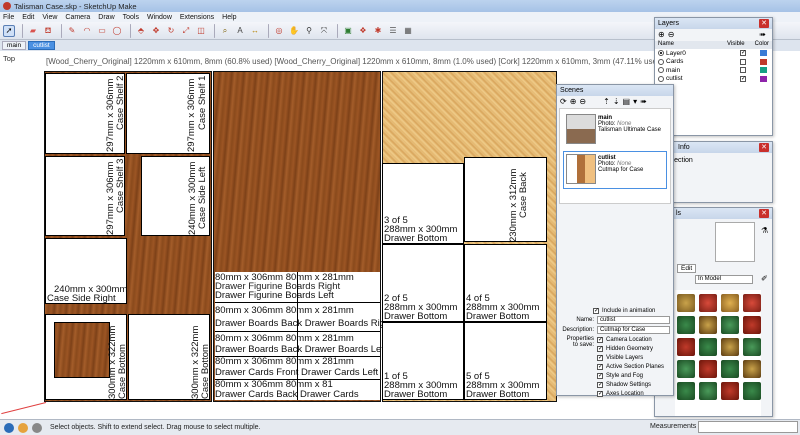  What do you see at coordinates (615, 130) in the screenshot?
I see `scene-item-main: main Photo: None Talisman Ultimate Case` at bounding box center [615, 130].